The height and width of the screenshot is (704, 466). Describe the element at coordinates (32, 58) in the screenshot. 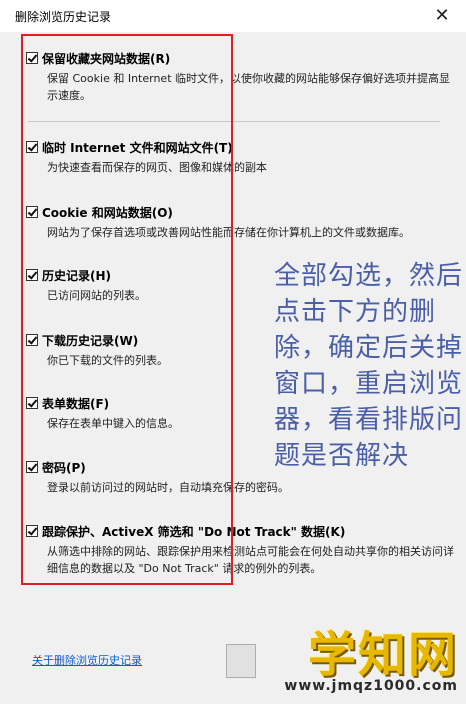

I see `checkbox-keep-favorites` at that location.